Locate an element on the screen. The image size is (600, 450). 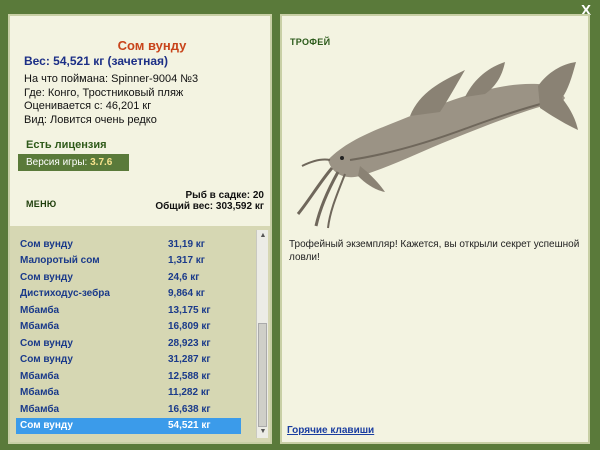
version-value: 3.7.6 is located at coordinates (101, 162).